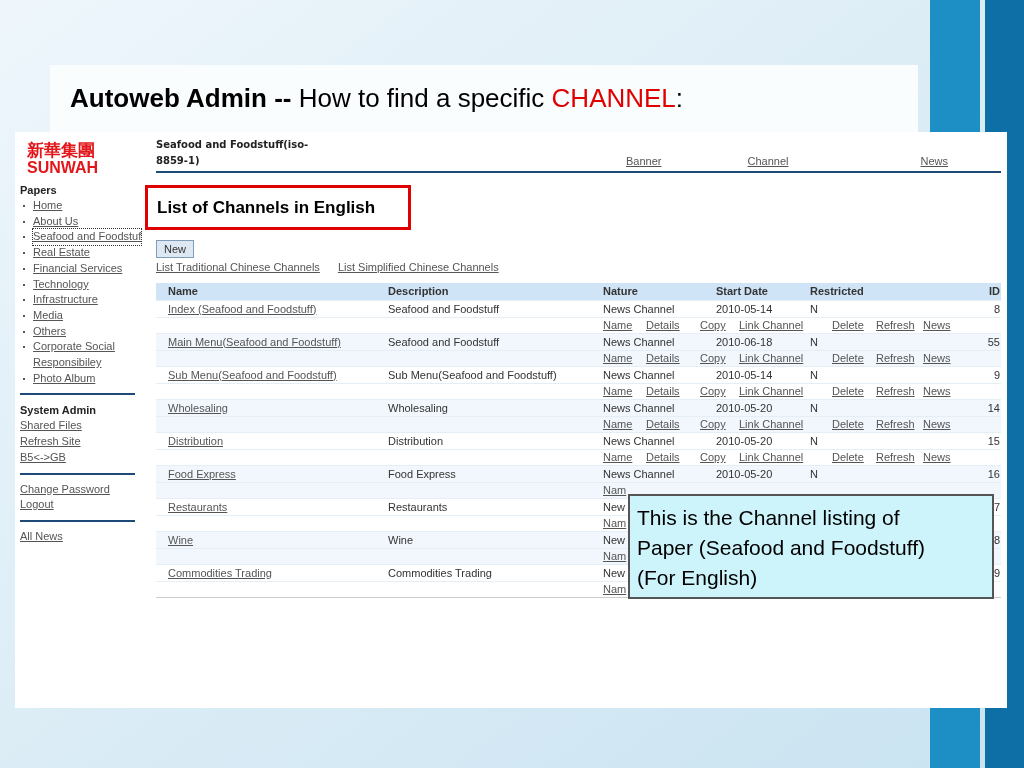  Describe the element at coordinates (444, 308) in the screenshot. I see `table-cell: Seafood and Foodstuff` at that location.